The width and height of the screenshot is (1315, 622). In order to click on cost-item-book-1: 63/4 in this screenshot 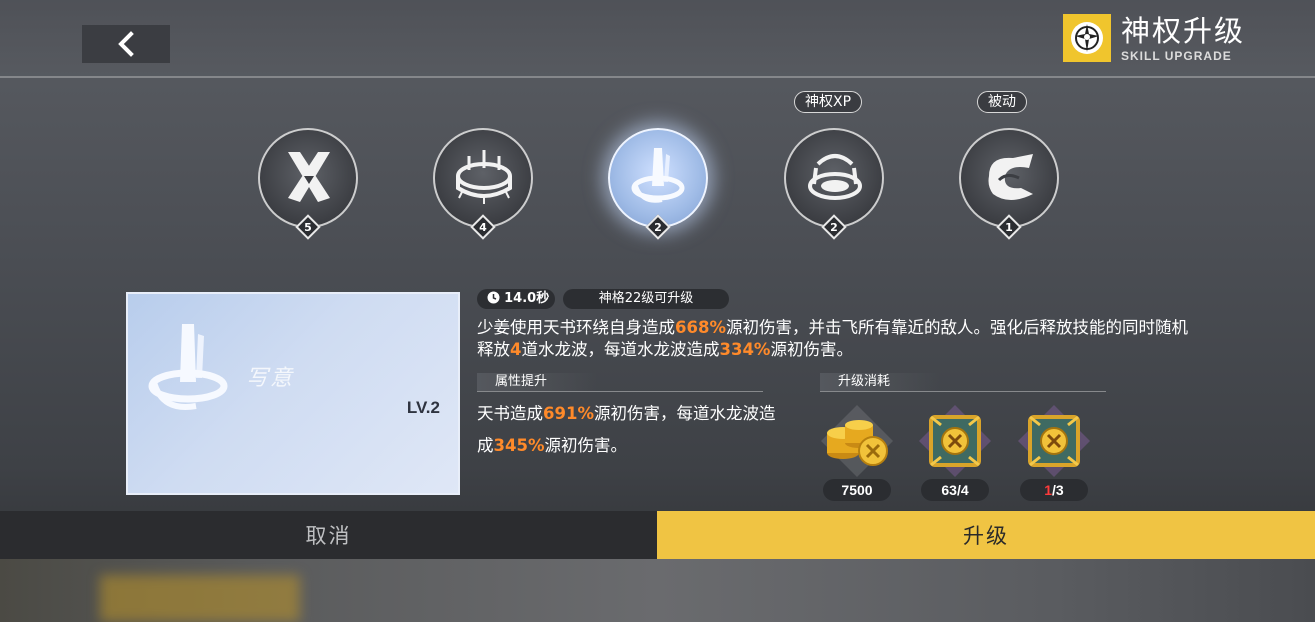, I will do `click(955, 453)`.